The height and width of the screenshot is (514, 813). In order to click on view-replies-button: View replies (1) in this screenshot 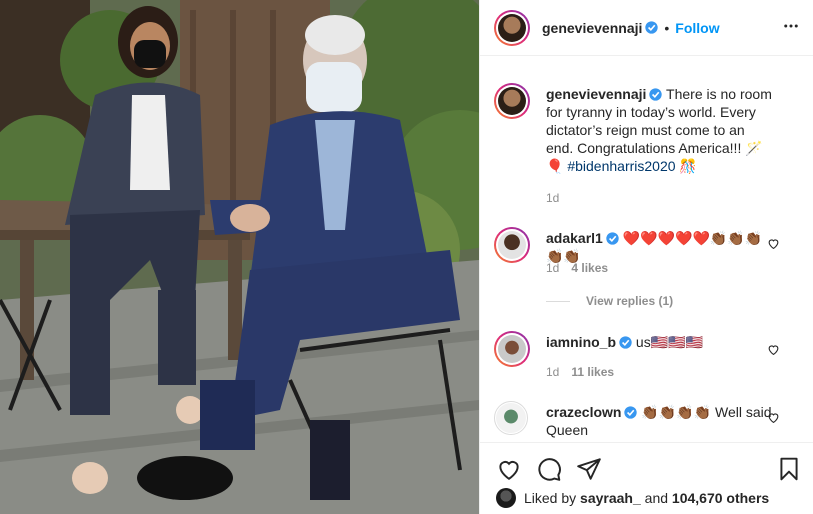, I will do `click(609, 301)`.